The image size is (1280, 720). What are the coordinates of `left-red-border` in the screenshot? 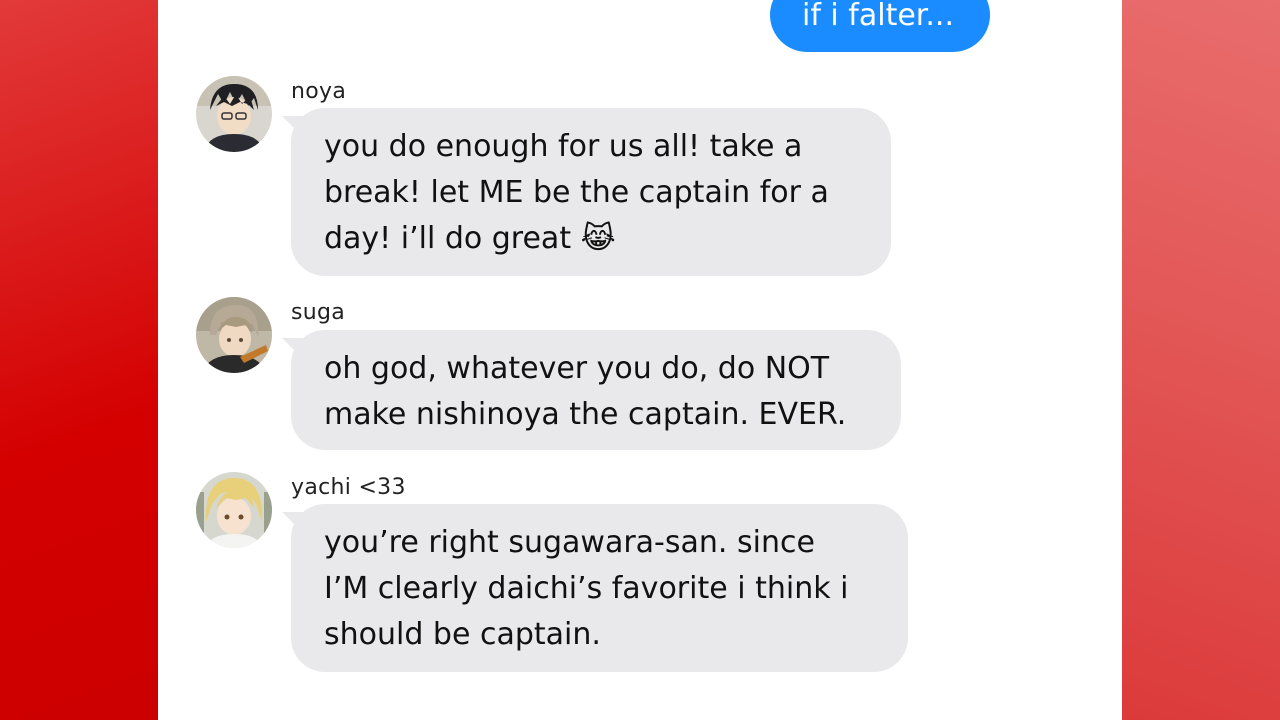 It's located at (79, 360).